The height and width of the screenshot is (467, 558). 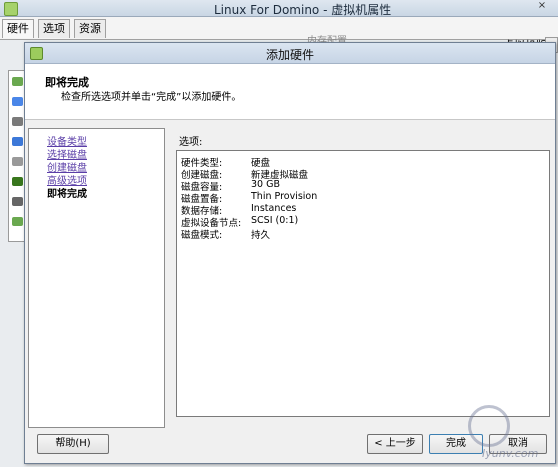 What do you see at coordinates (510, 453) in the screenshot?
I see `watermark-text: Iyunv.com` at bounding box center [510, 453].